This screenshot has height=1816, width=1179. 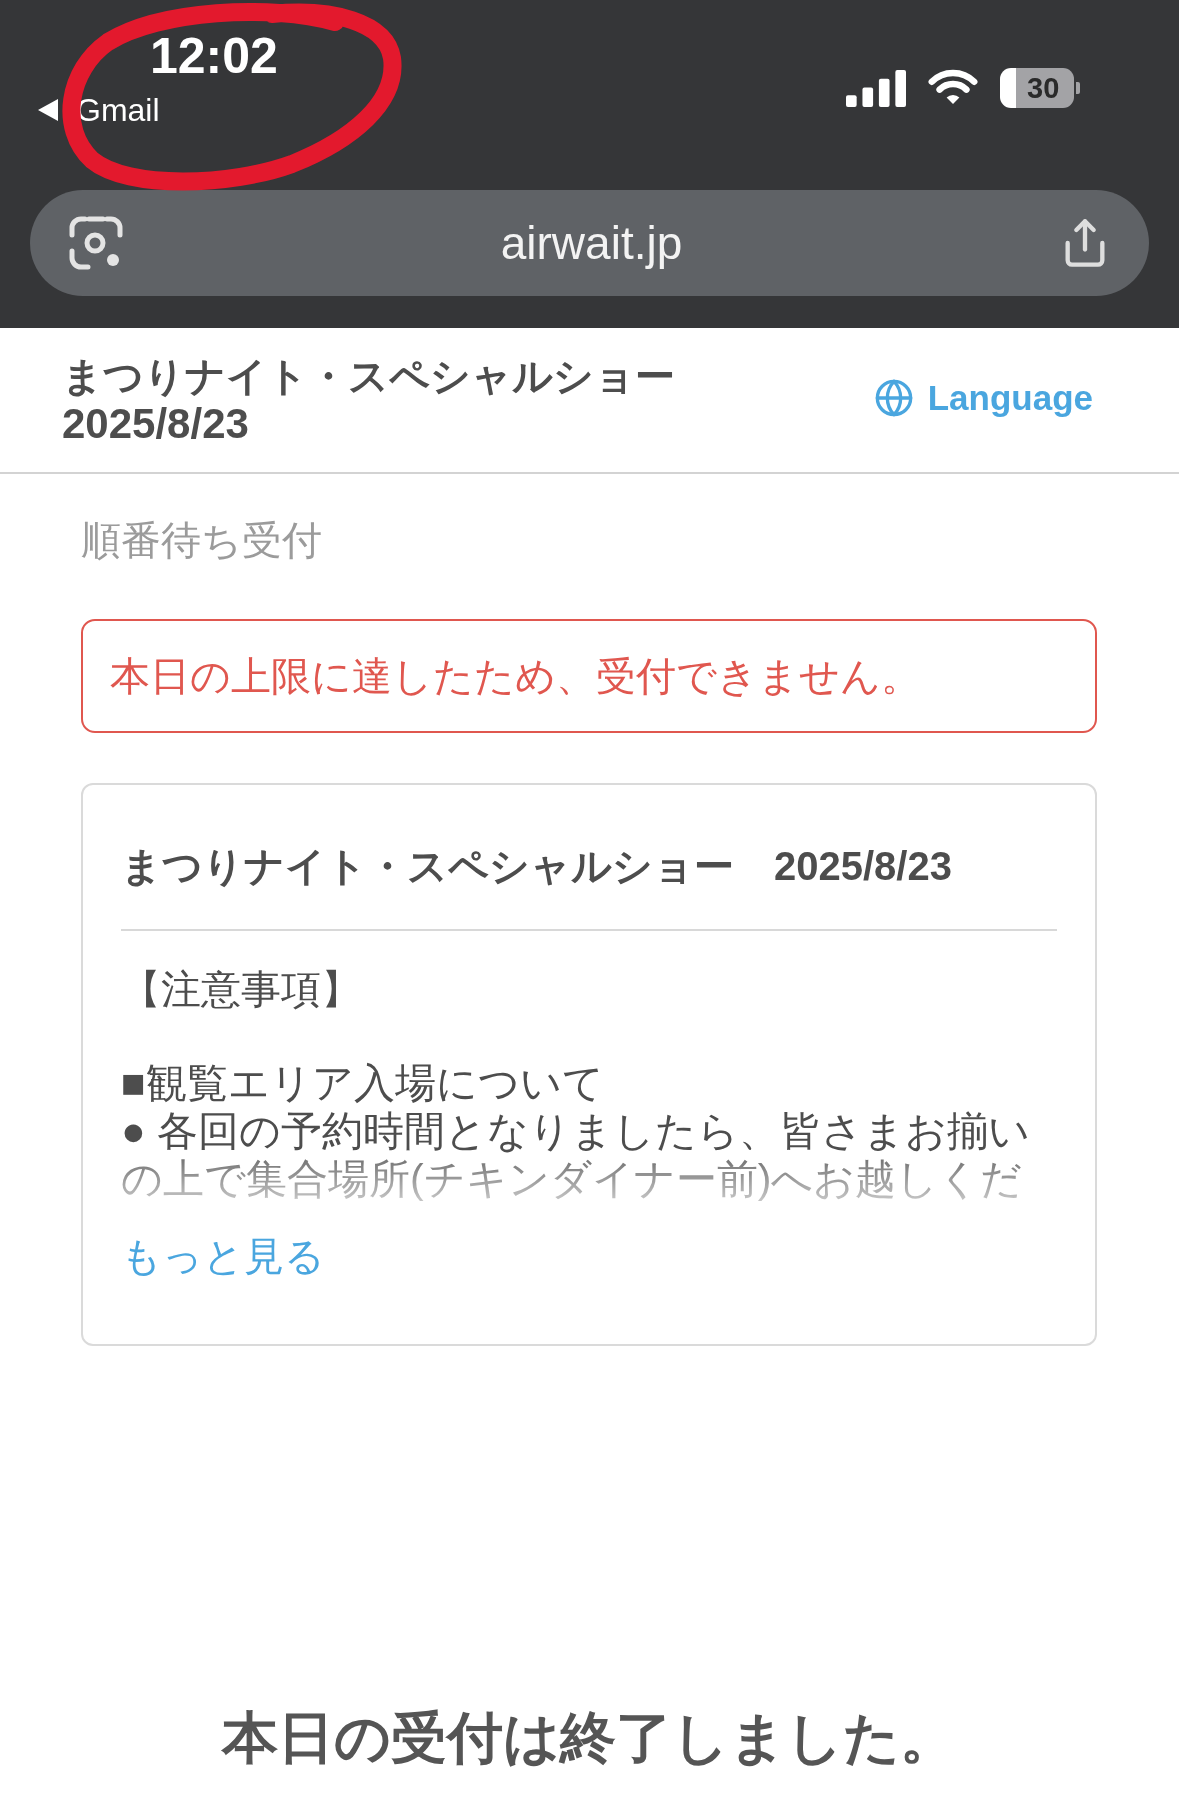 What do you see at coordinates (589, 676) in the screenshot?
I see `error-message: 本日の上限に達したため、受付できません。` at bounding box center [589, 676].